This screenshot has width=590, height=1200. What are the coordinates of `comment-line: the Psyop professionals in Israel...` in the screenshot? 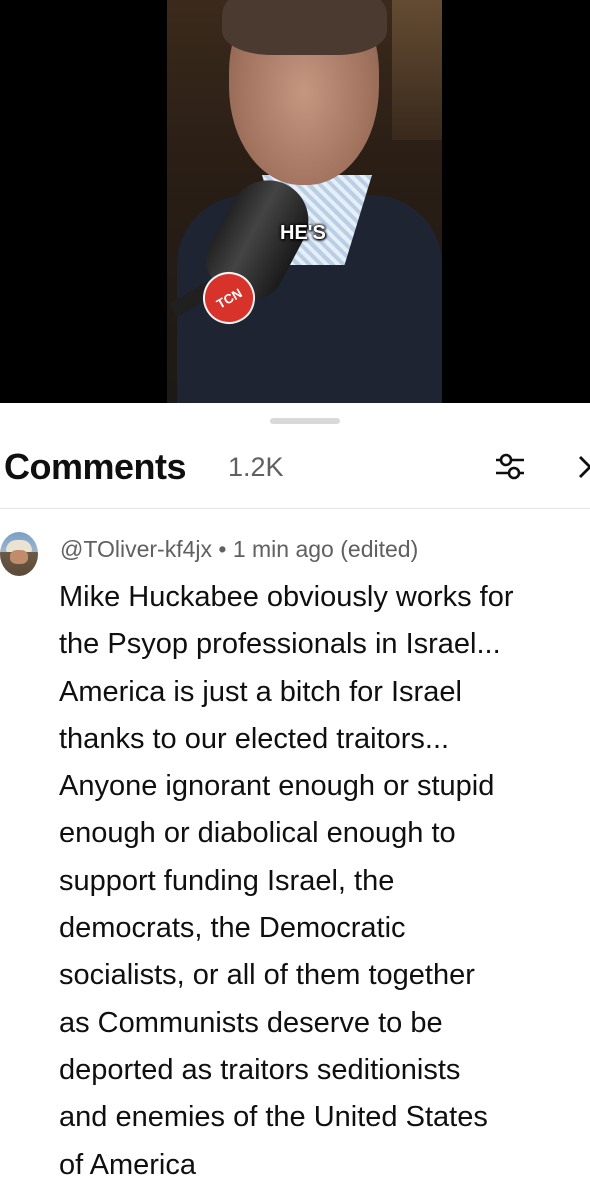 It's located at (280, 644).